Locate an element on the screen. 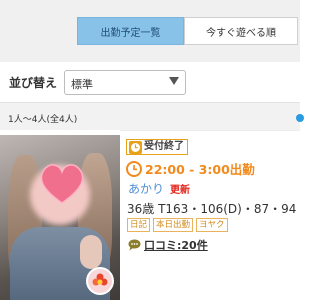  status-badge: 受付終了 is located at coordinates (157, 147).